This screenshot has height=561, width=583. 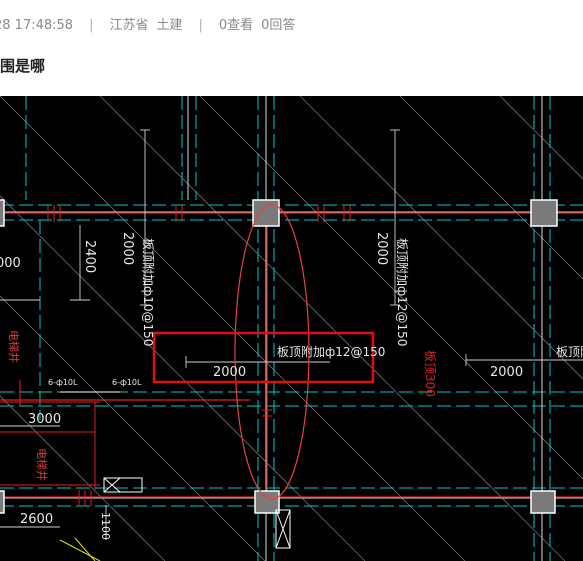 I want to click on dim-1100: 1100, so click(x=105, y=526).